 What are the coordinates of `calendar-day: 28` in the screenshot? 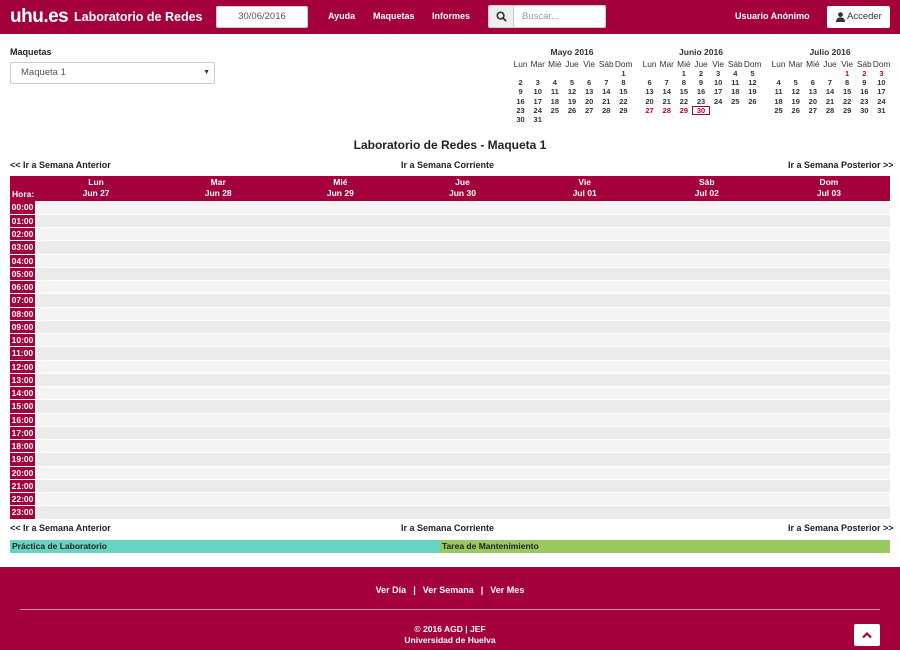 It's located at (666, 110).